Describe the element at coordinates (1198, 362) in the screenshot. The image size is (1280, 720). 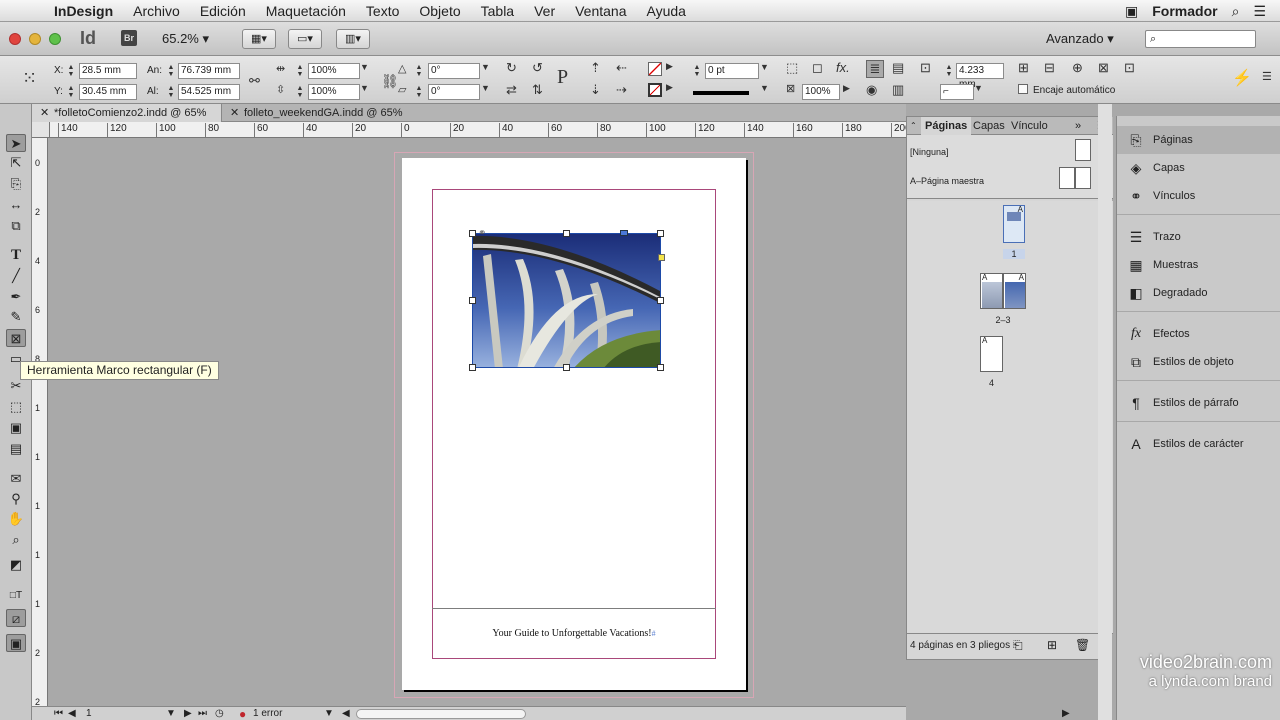
I see `dock-estilos-objeto: ⧉ Estilos de objeto` at that location.